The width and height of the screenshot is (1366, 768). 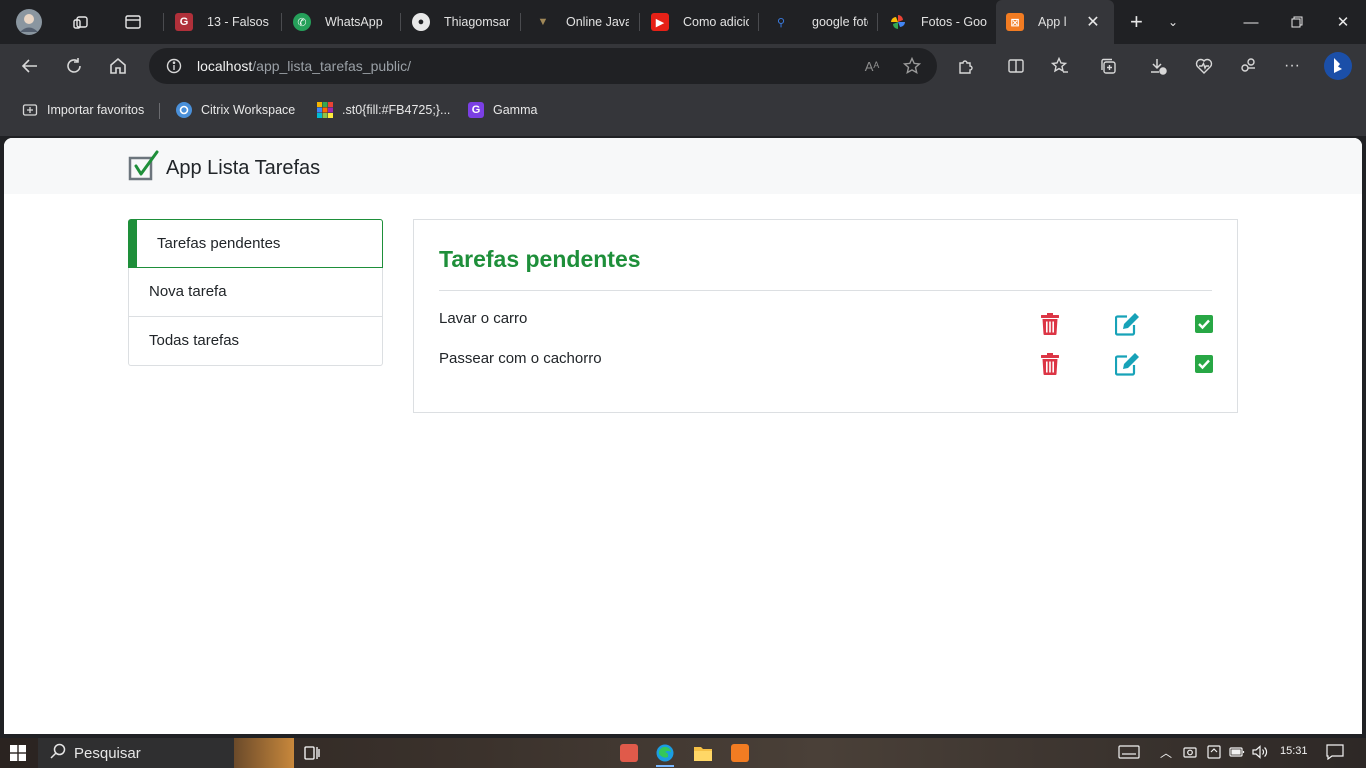 I want to click on tab-title: Como adicio, so click(x=716, y=22).